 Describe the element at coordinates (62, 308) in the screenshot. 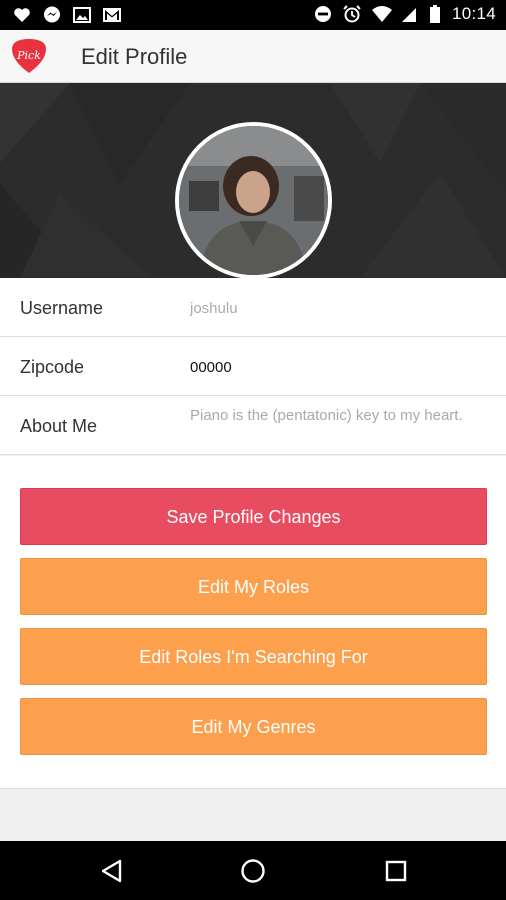

I see `username-label: Username` at that location.